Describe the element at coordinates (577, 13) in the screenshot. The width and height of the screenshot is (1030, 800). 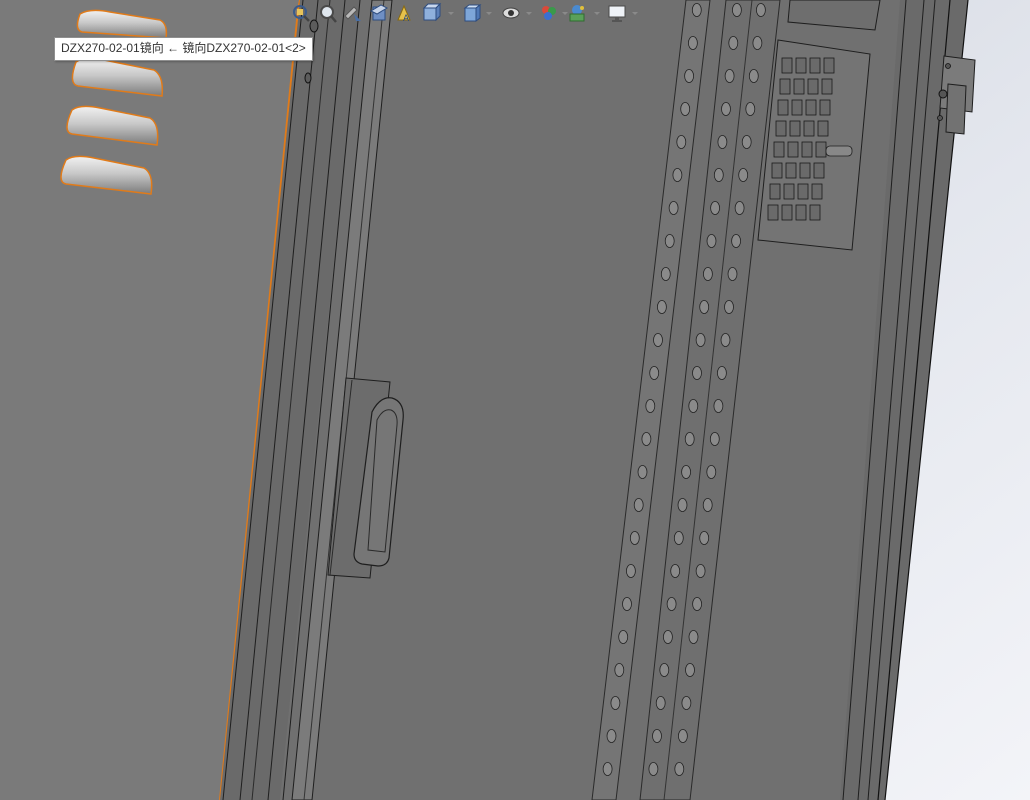
I see `apply-scene-icon` at that location.